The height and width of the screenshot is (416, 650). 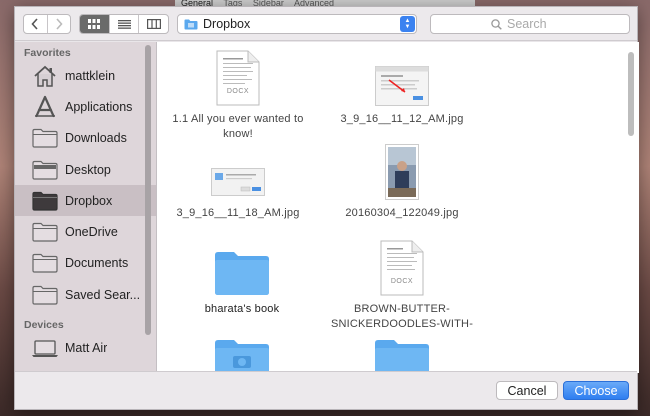 What do you see at coordinates (402, 119) in the screenshot?
I see `file-name: 3_9_16__11_12_AM.jpg` at bounding box center [402, 119].